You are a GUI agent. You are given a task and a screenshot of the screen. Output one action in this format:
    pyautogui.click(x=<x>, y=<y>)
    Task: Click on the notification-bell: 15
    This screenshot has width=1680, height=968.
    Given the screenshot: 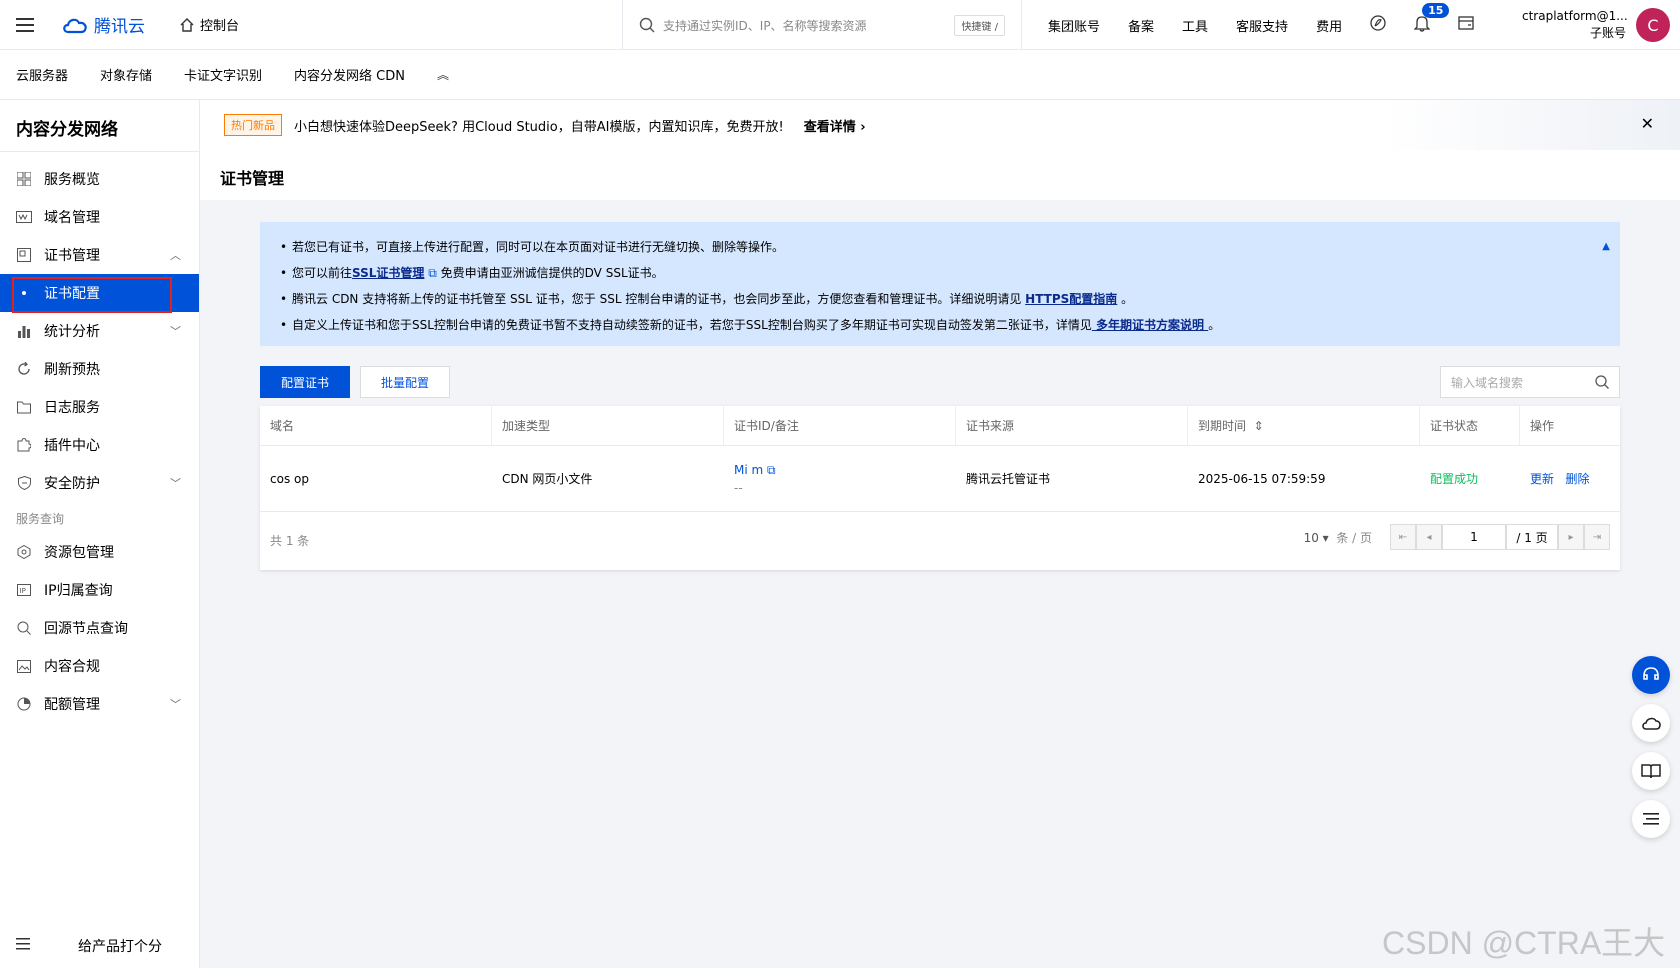 What is the action you would take?
    pyautogui.click(x=1431, y=19)
    